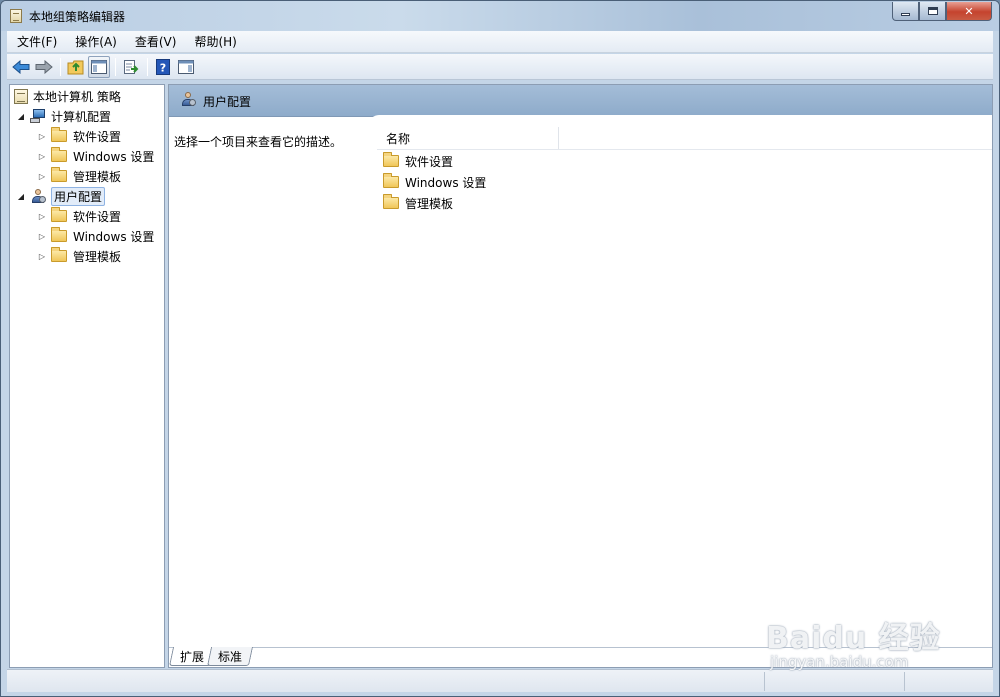  I want to click on window-title: 本地组策略编辑器, so click(77, 17).